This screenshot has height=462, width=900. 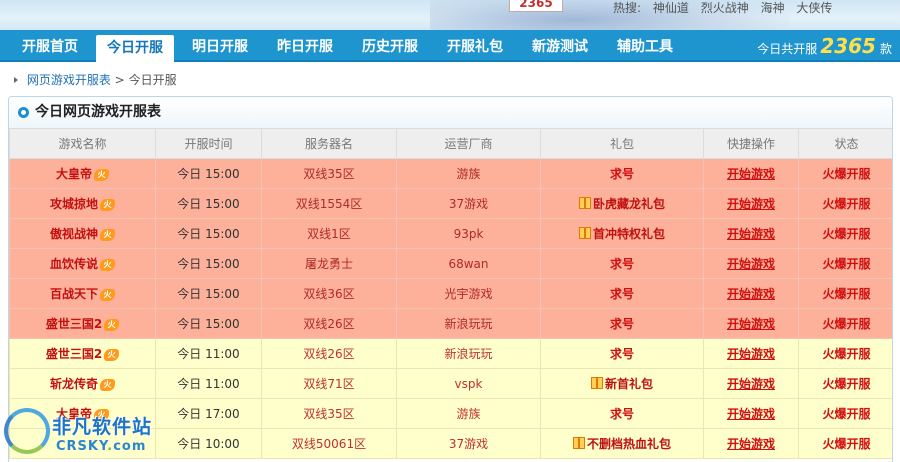 What do you see at coordinates (80, 431) in the screenshot?
I see `site-watermark: 非凡软件站 CRSKY.com` at bounding box center [80, 431].